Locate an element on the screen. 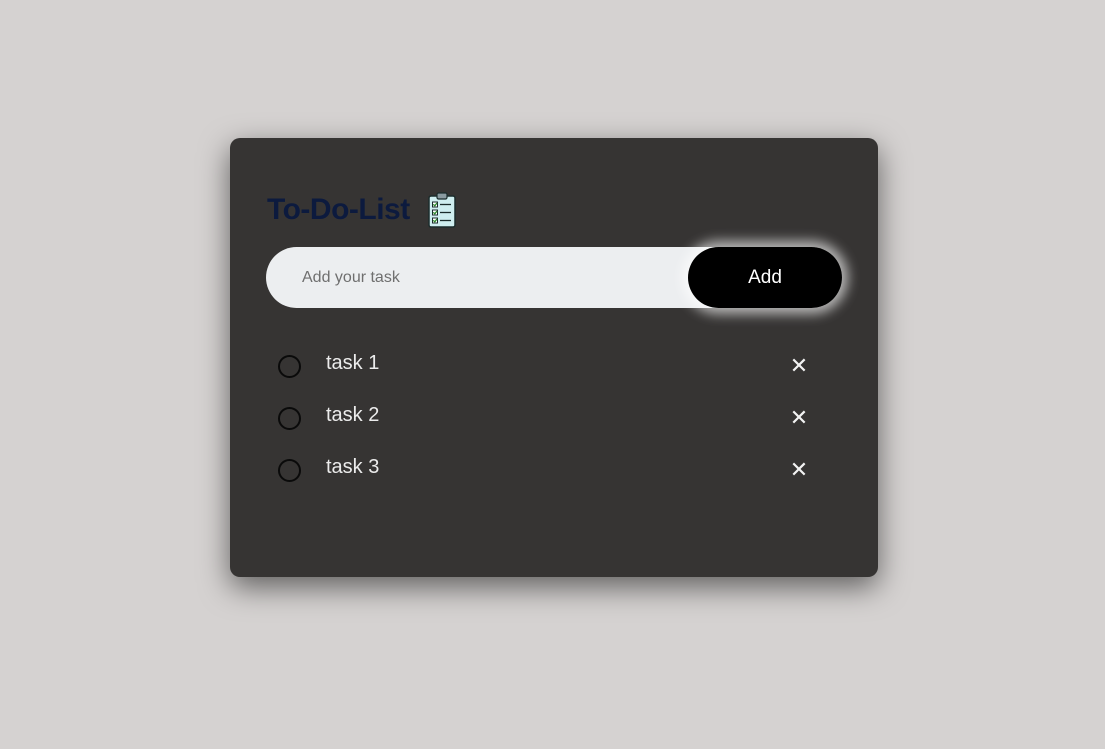  page-title: To-Do-List is located at coordinates (338, 209).